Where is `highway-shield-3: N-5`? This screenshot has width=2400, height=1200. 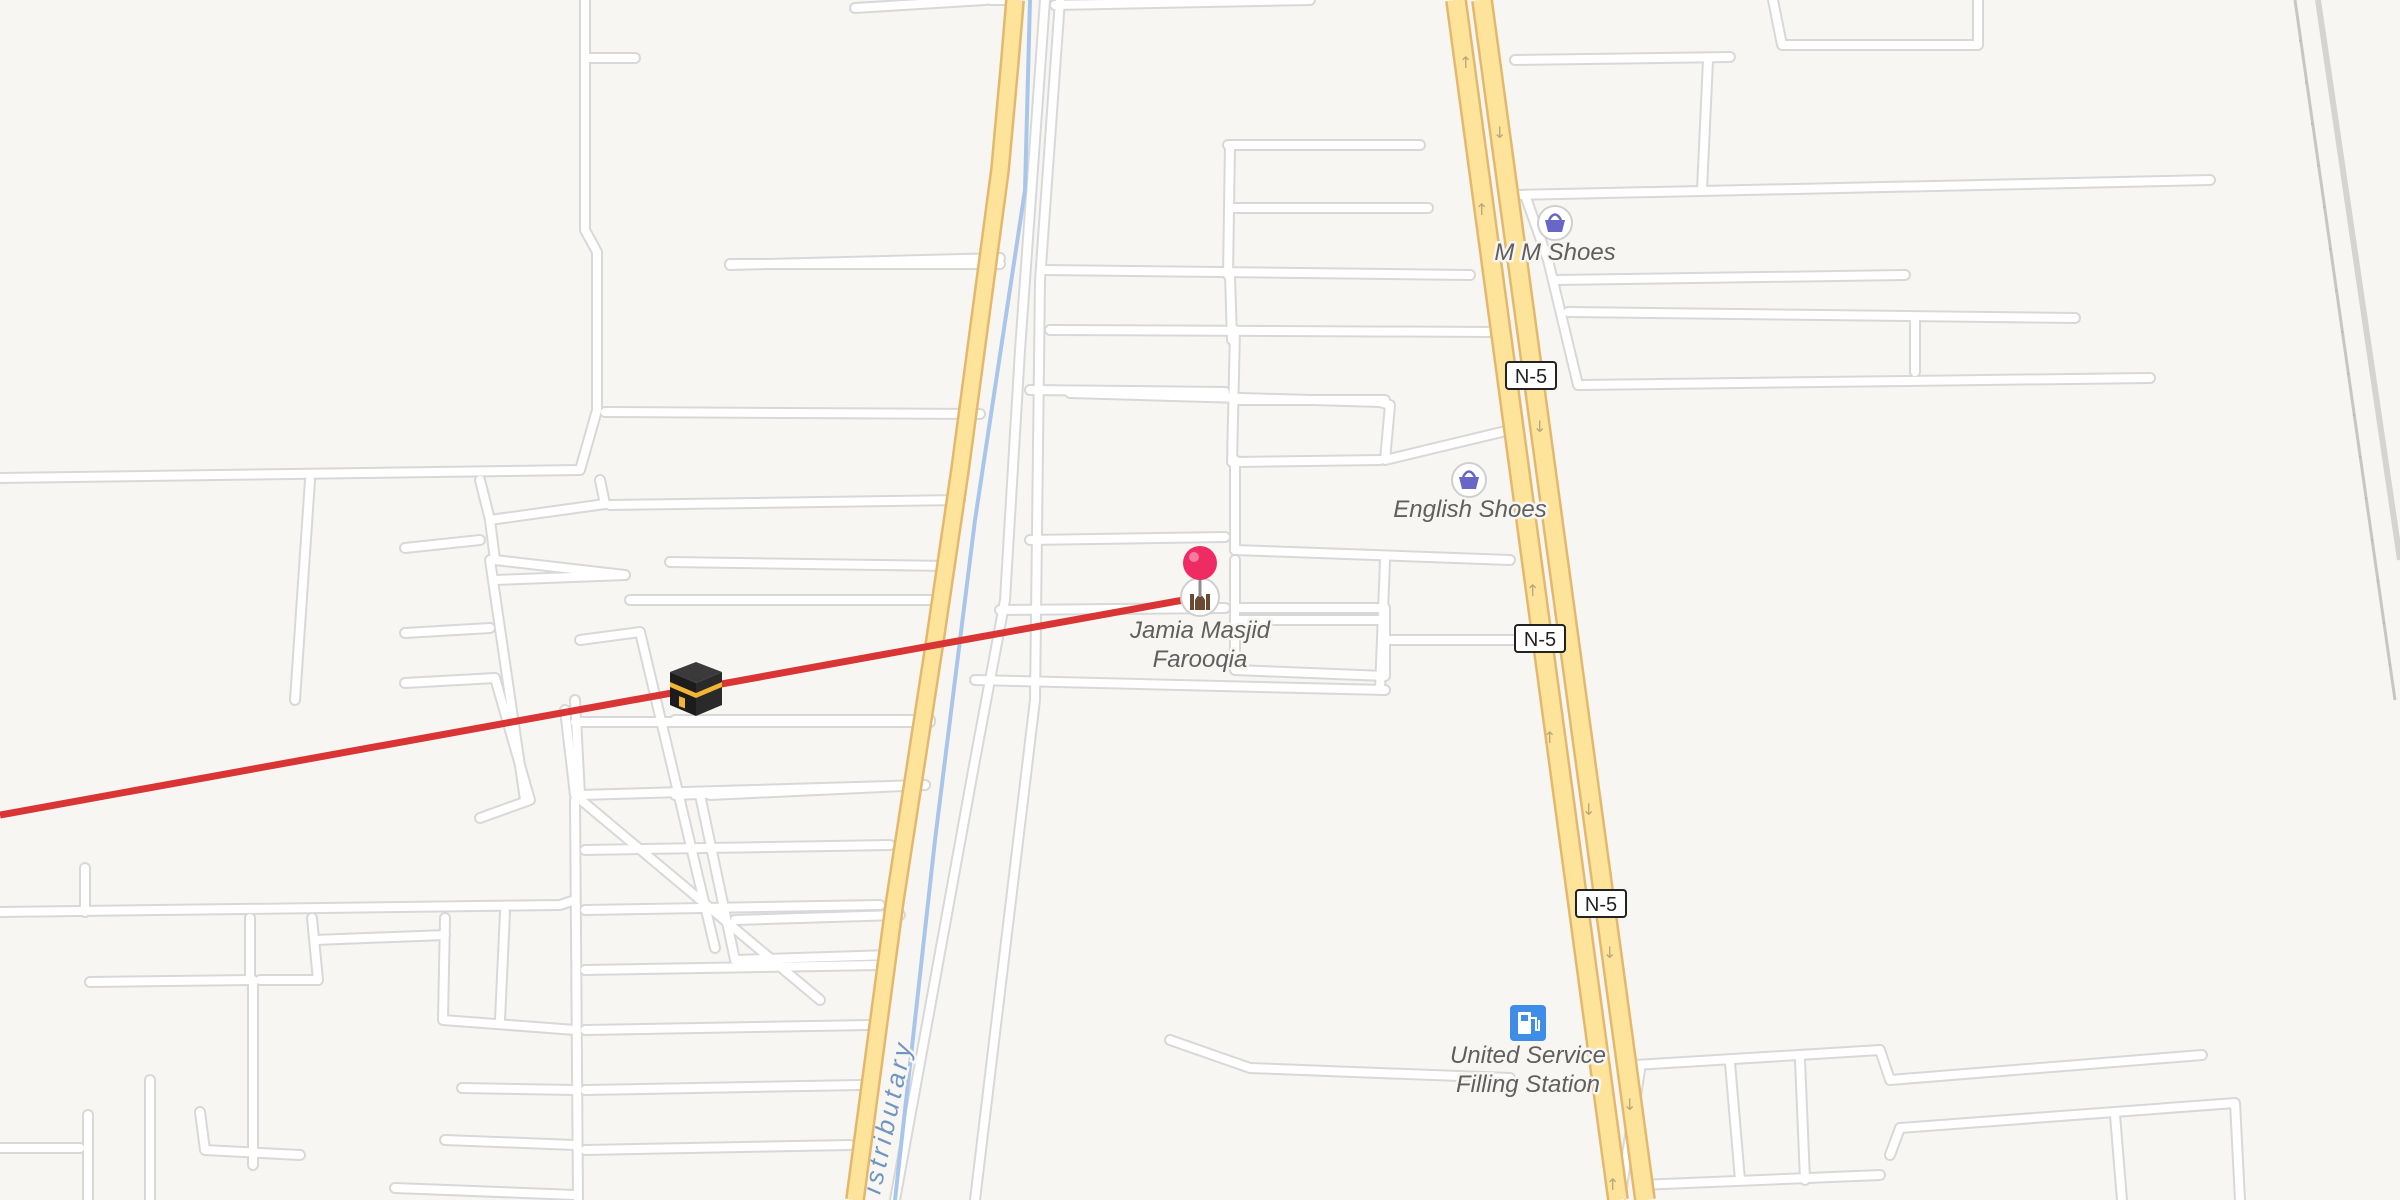 highway-shield-3: N-5 is located at coordinates (1601, 903).